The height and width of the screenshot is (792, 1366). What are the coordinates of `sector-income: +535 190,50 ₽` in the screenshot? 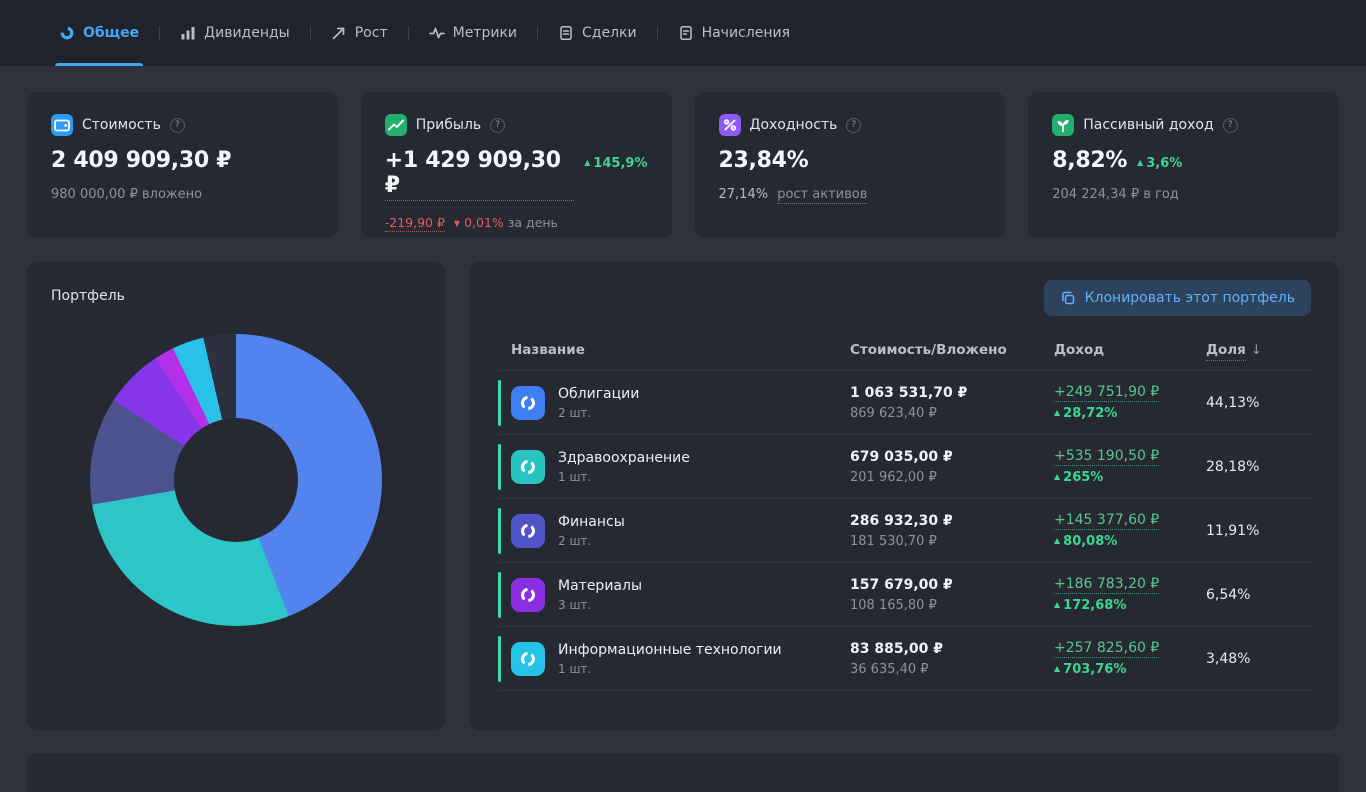 It's located at (1107, 457).